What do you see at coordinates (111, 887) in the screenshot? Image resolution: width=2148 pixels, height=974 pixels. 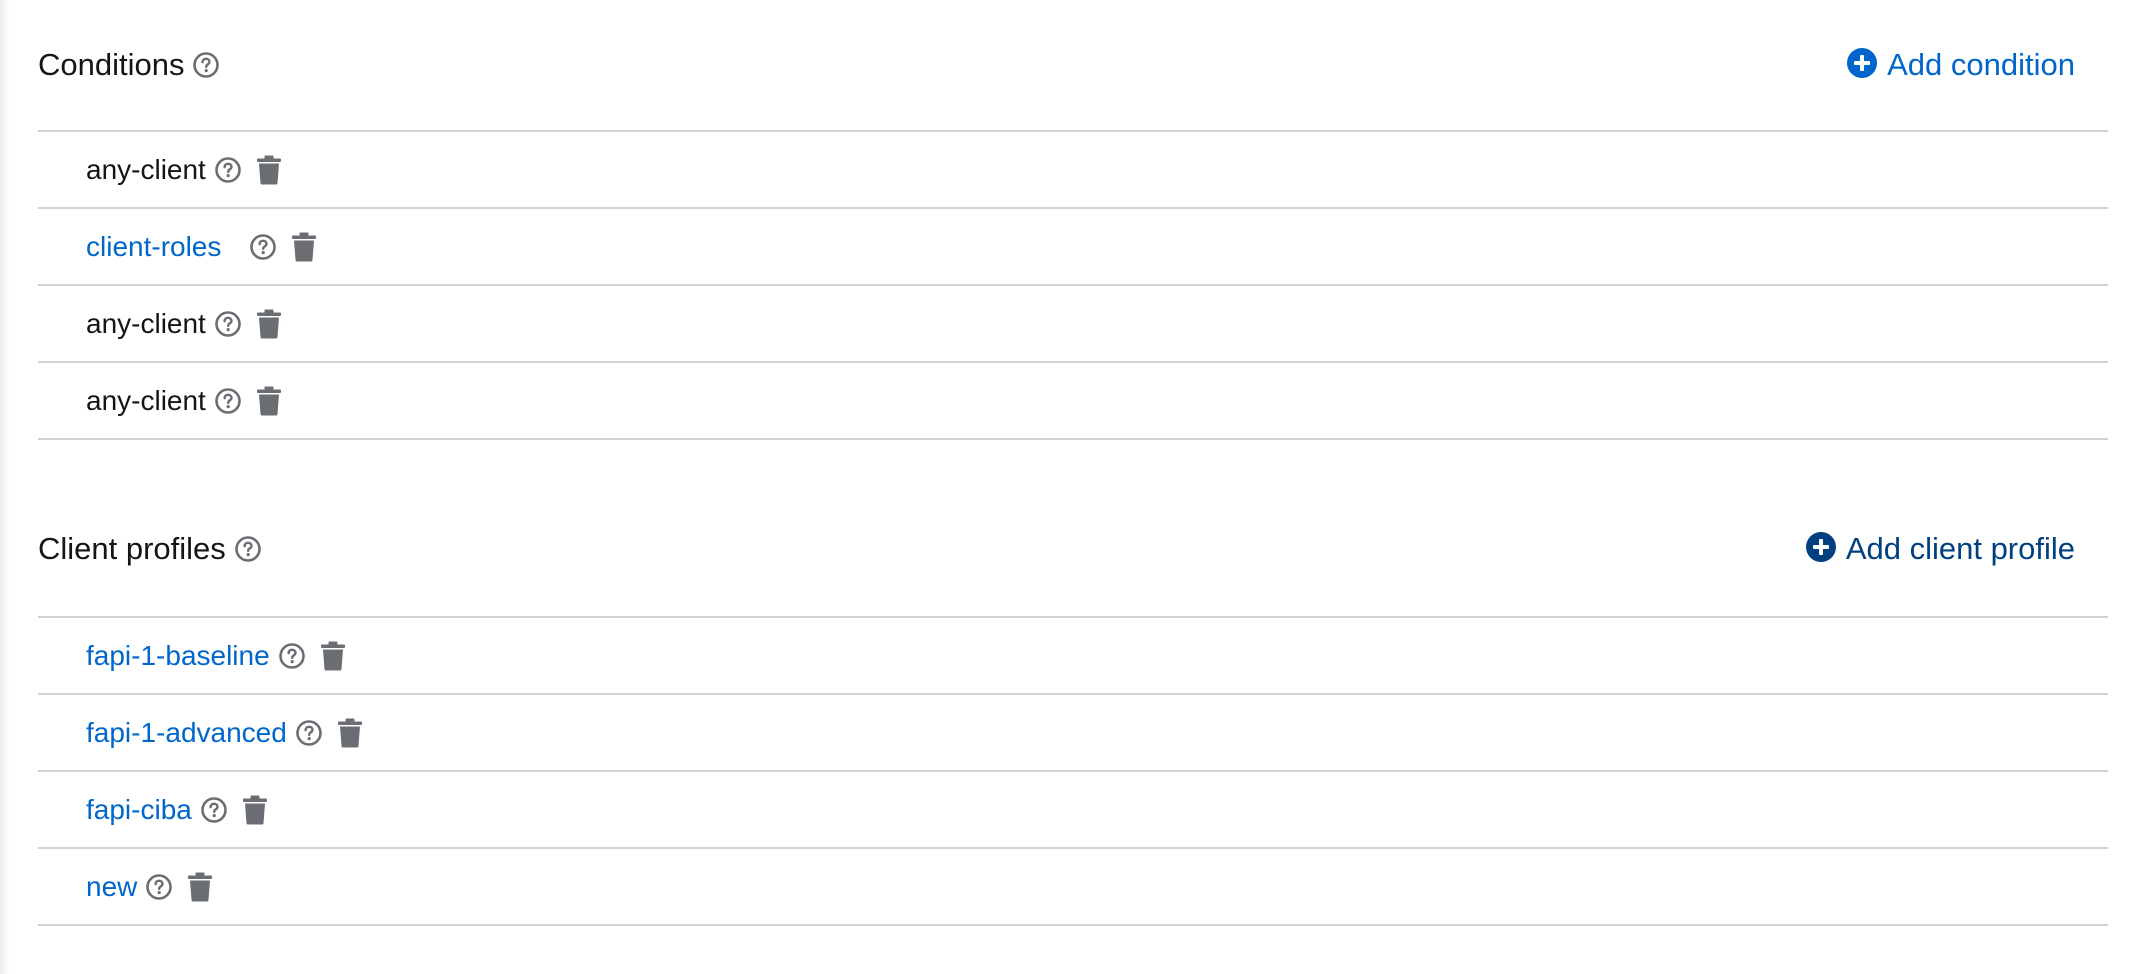 I see `client-profile-link: new` at bounding box center [111, 887].